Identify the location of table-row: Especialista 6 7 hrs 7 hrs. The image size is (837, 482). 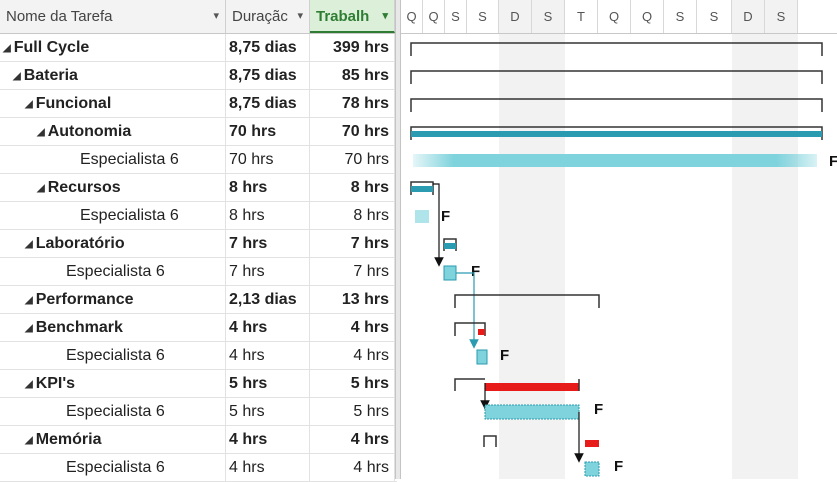
(198, 272).